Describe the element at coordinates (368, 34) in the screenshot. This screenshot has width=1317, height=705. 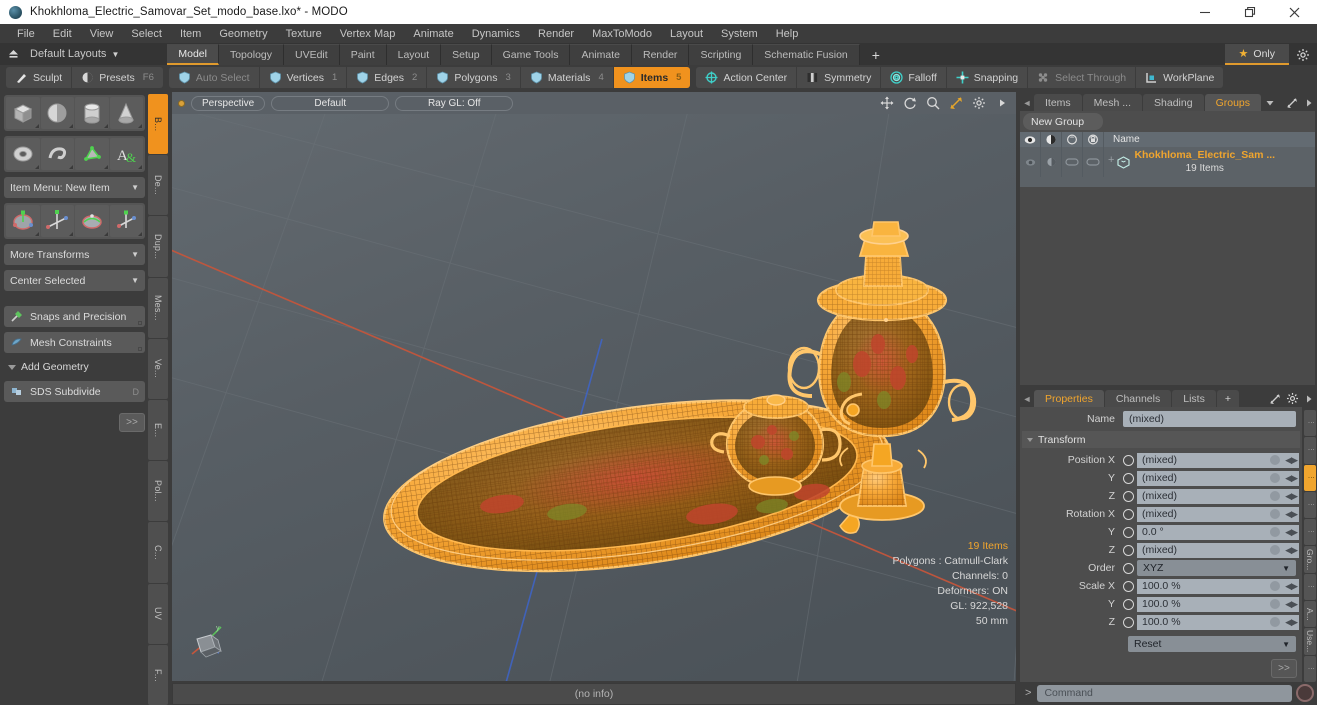
I see `menu-item-vertex-map: Vertex Map` at that location.